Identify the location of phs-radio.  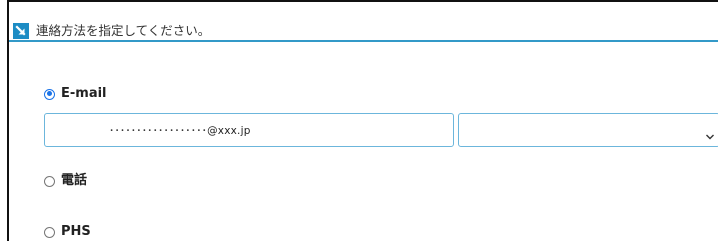
(49, 232).